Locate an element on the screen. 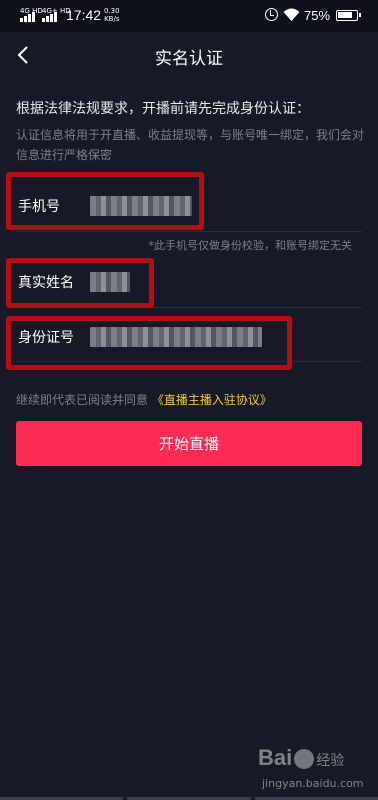  intro-title: 根据法律法规要求，开播前请先完成身份认证： is located at coordinates (163, 109).